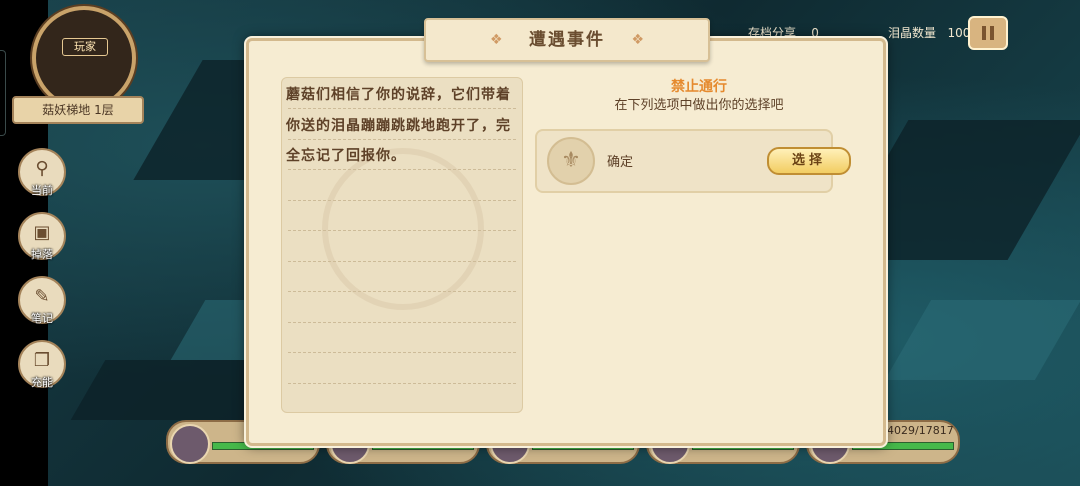 The height and width of the screenshot is (486, 1080). What do you see at coordinates (496, 40) in the screenshot?
I see `left-ornament-icon: ❖` at bounding box center [496, 40].